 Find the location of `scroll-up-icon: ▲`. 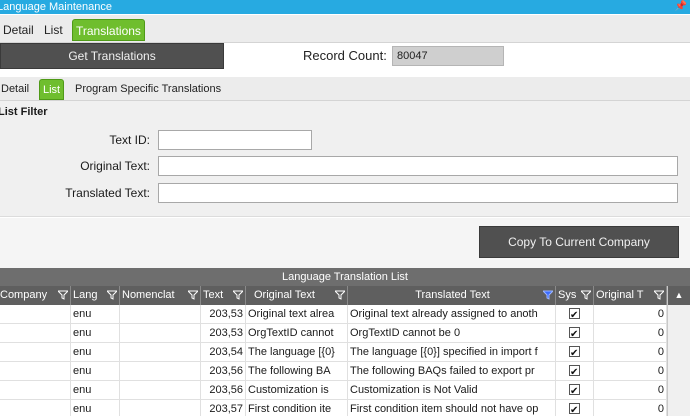

scroll-up-icon: ▲ is located at coordinates (679, 295).